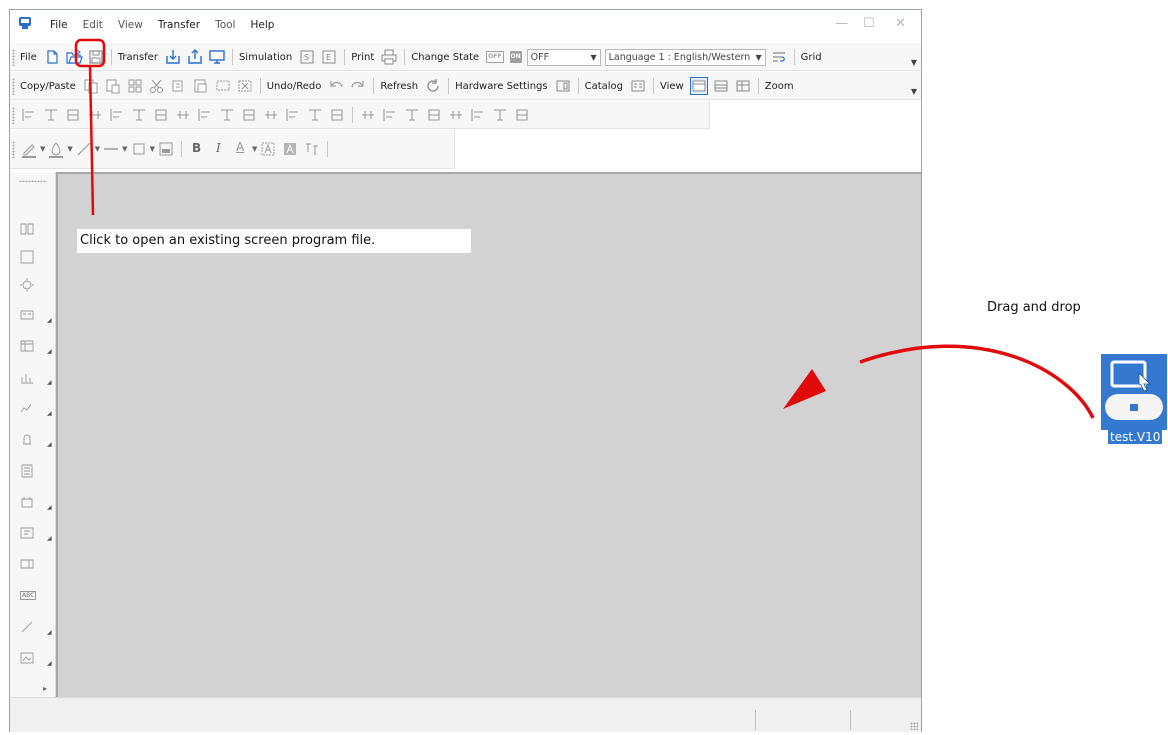 Image resolution: width=1168 pixels, height=735 pixels. Describe the element at coordinates (35, 348) in the screenshot. I see `palette-table-item: ◢` at that location.